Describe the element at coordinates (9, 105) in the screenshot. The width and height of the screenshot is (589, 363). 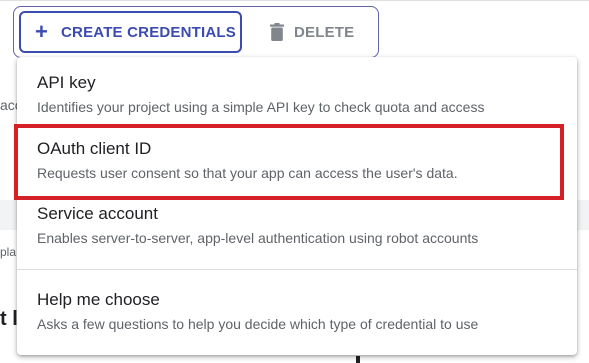
I see `background-text-fragment: acc` at that location.